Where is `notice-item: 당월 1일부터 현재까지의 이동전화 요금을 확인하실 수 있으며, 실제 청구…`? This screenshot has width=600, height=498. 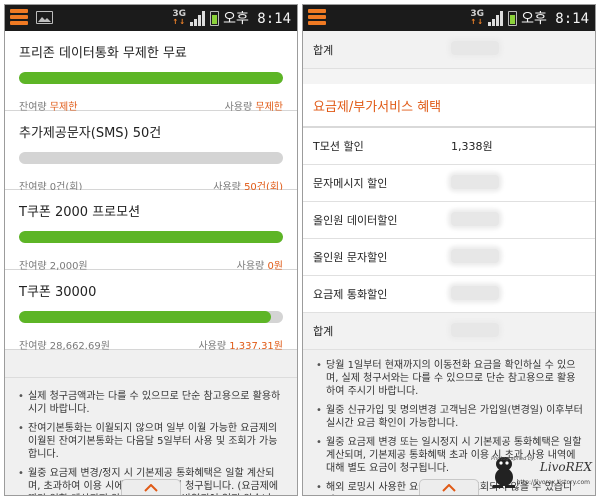
notice-item: 당월 1일부터 현재까지의 이동전화 요금을 확인하실 수 있으며, 실제 청구… is located at coordinates (449, 378).